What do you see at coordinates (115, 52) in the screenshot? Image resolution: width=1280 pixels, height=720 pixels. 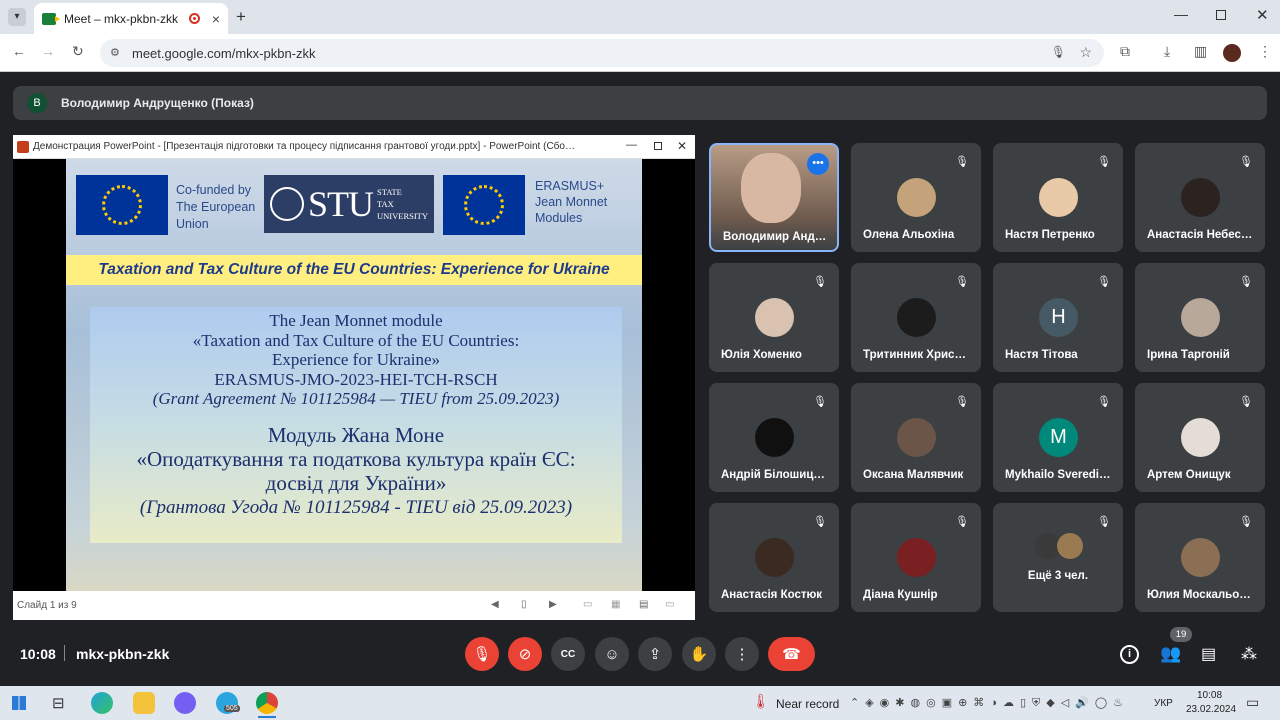 I see `site-info-icon: ⚙` at bounding box center [115, 52].